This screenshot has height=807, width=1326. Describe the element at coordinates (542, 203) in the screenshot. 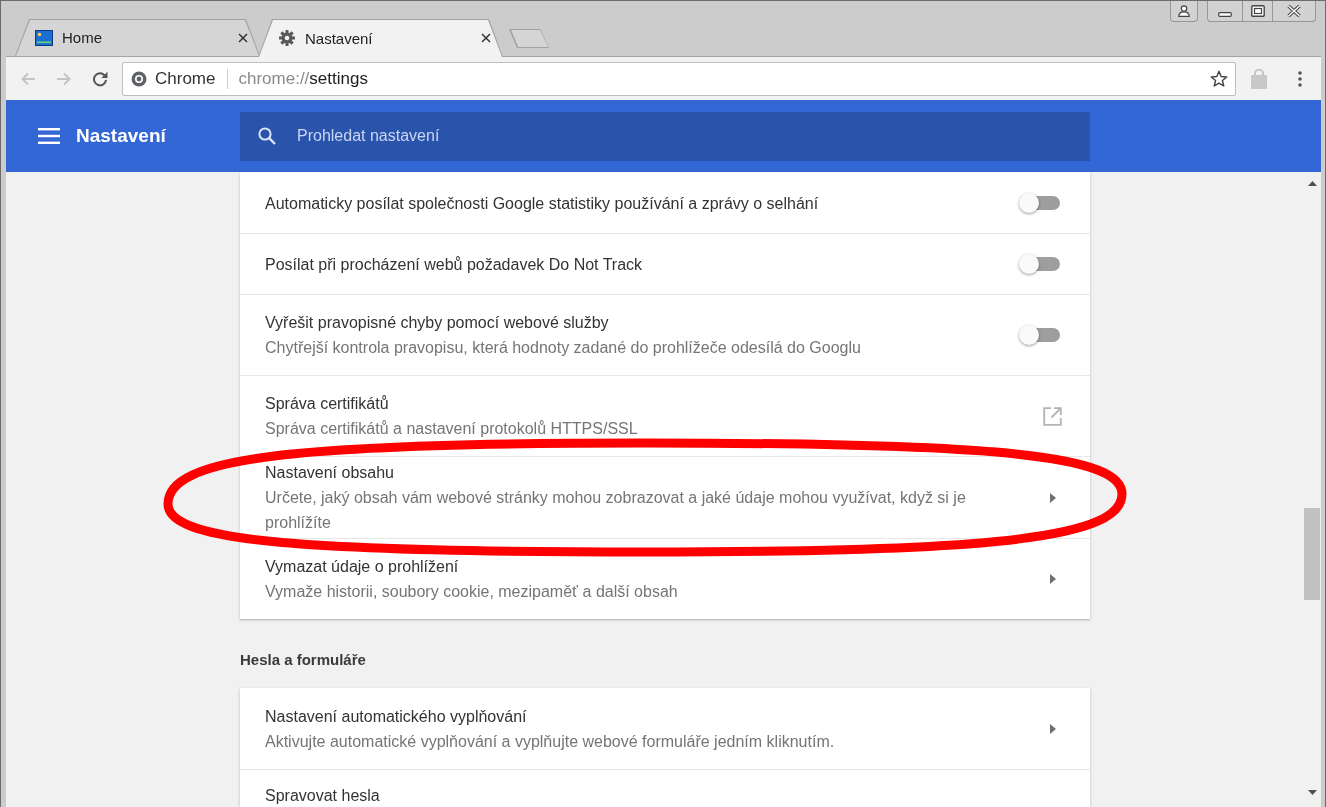

I see `setting-title: Automaticky posílat společnosti Google statistiky používání a zprávy o selhání` at that location.